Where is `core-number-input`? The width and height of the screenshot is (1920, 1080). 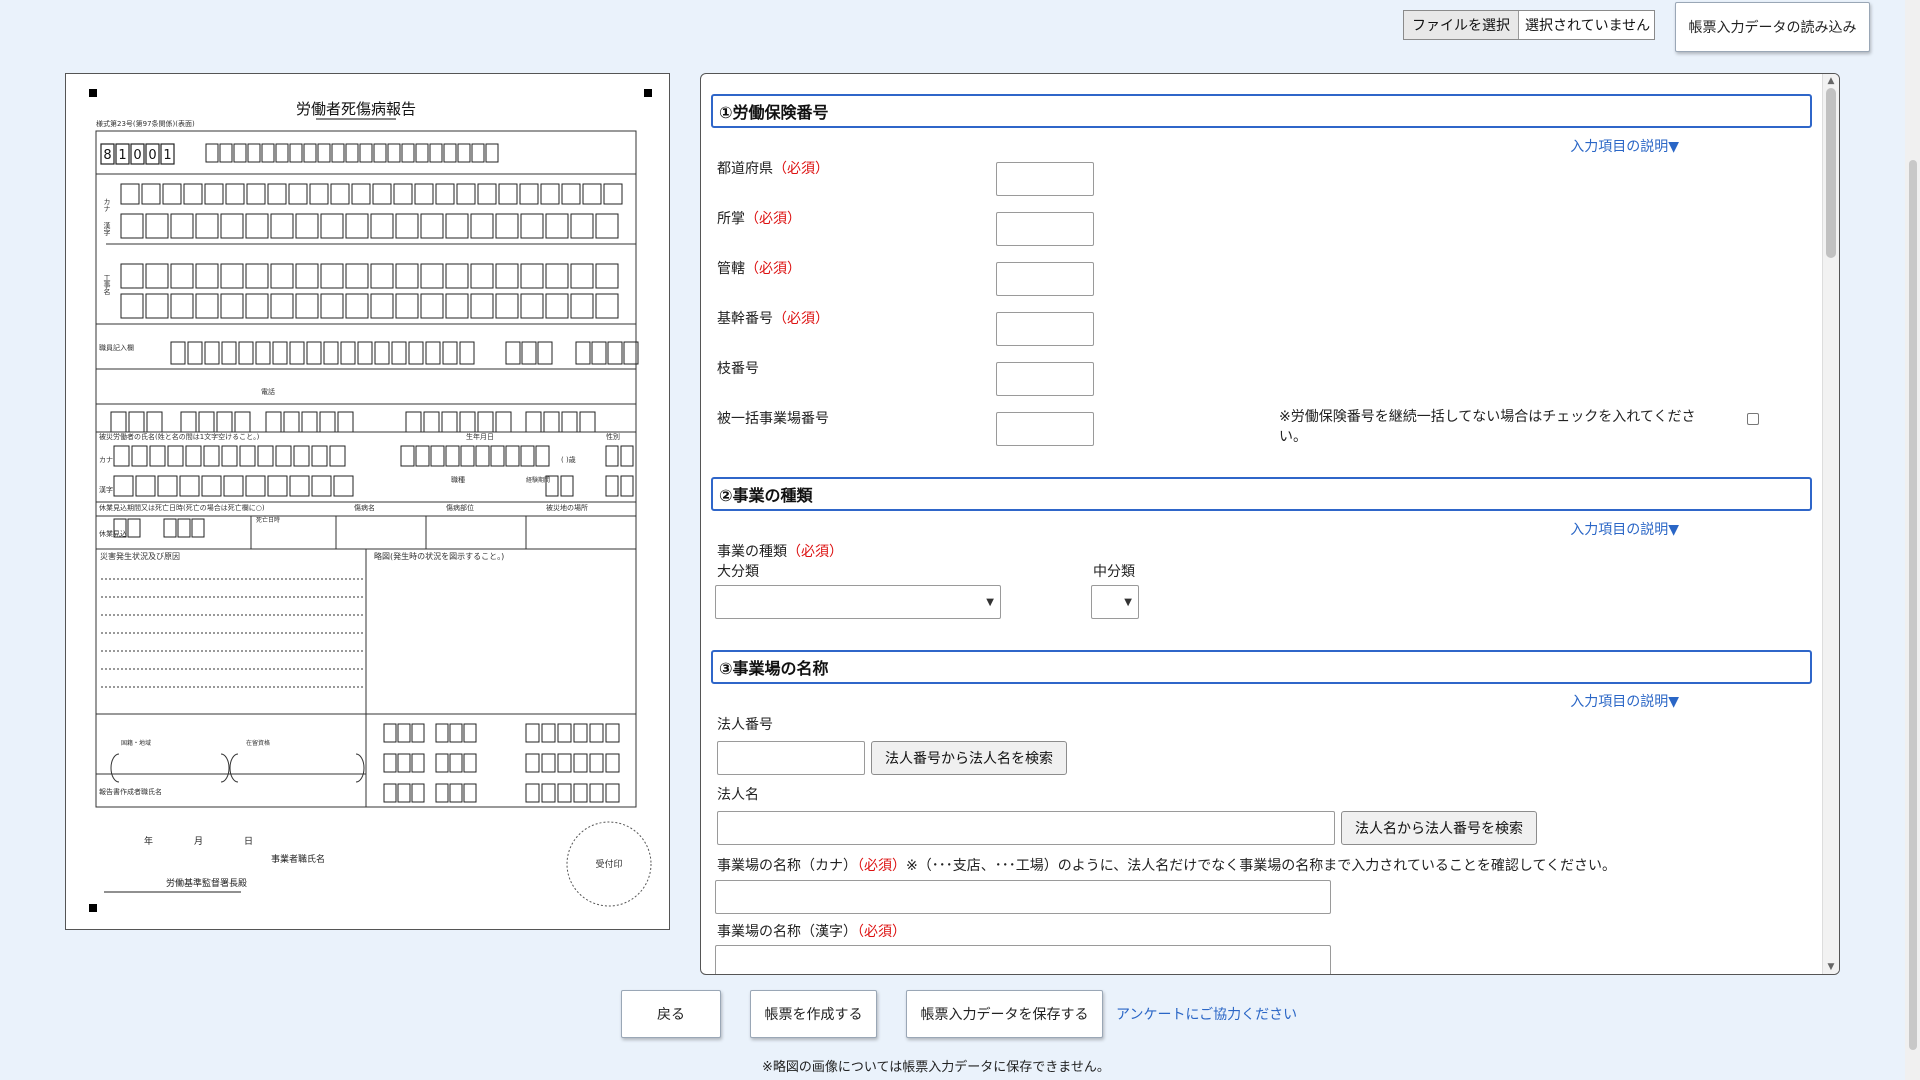 core-number-input is located at coordinates (1045, 329).